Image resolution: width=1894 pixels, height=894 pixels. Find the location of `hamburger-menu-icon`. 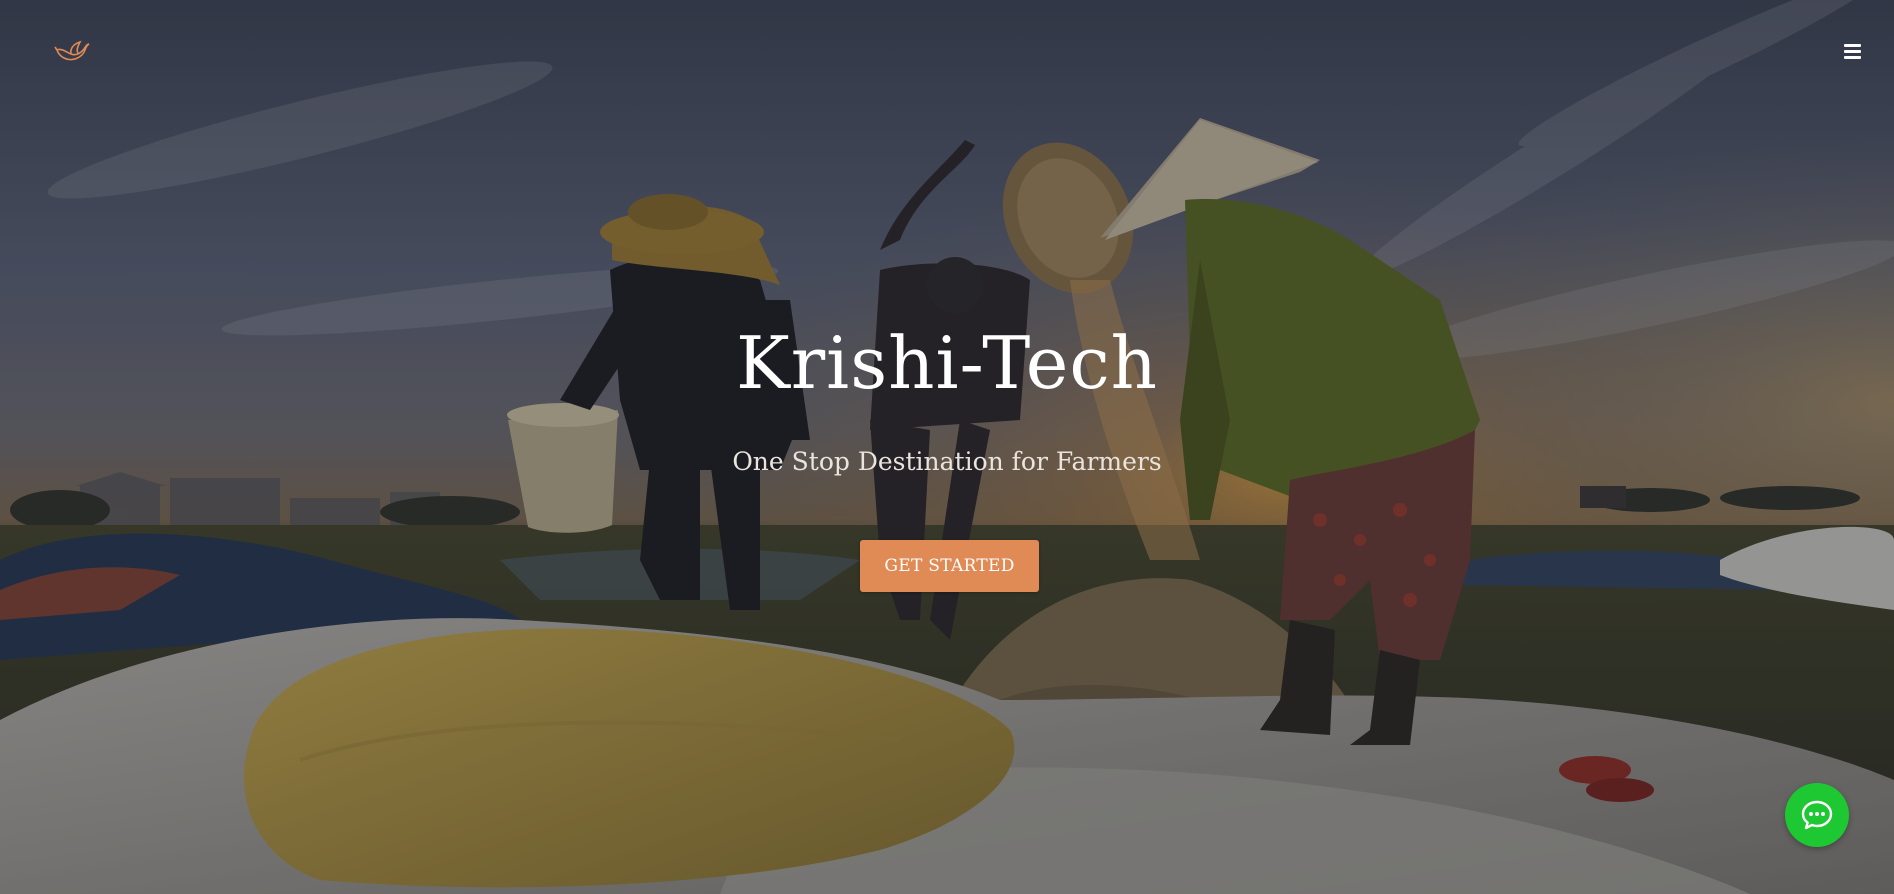

hamburger-menu-icon is located at coordinates (1854, 53).